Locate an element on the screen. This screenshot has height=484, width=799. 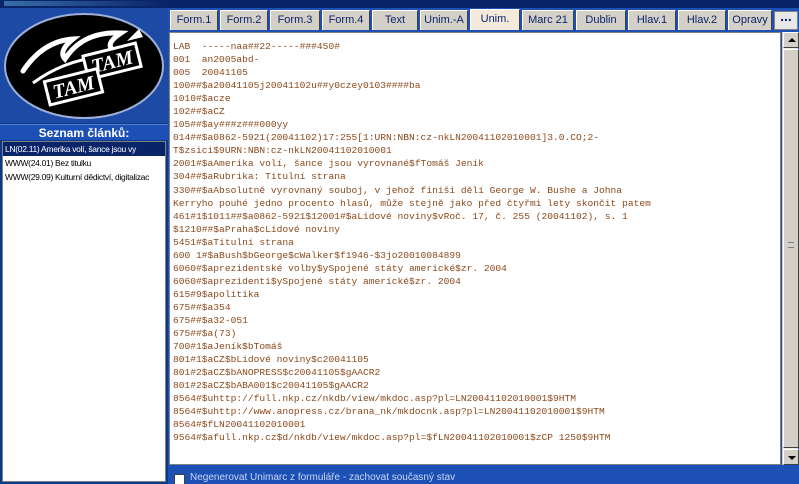
tab-marc-21: Marc 21 is located at coordinates (548, 20).